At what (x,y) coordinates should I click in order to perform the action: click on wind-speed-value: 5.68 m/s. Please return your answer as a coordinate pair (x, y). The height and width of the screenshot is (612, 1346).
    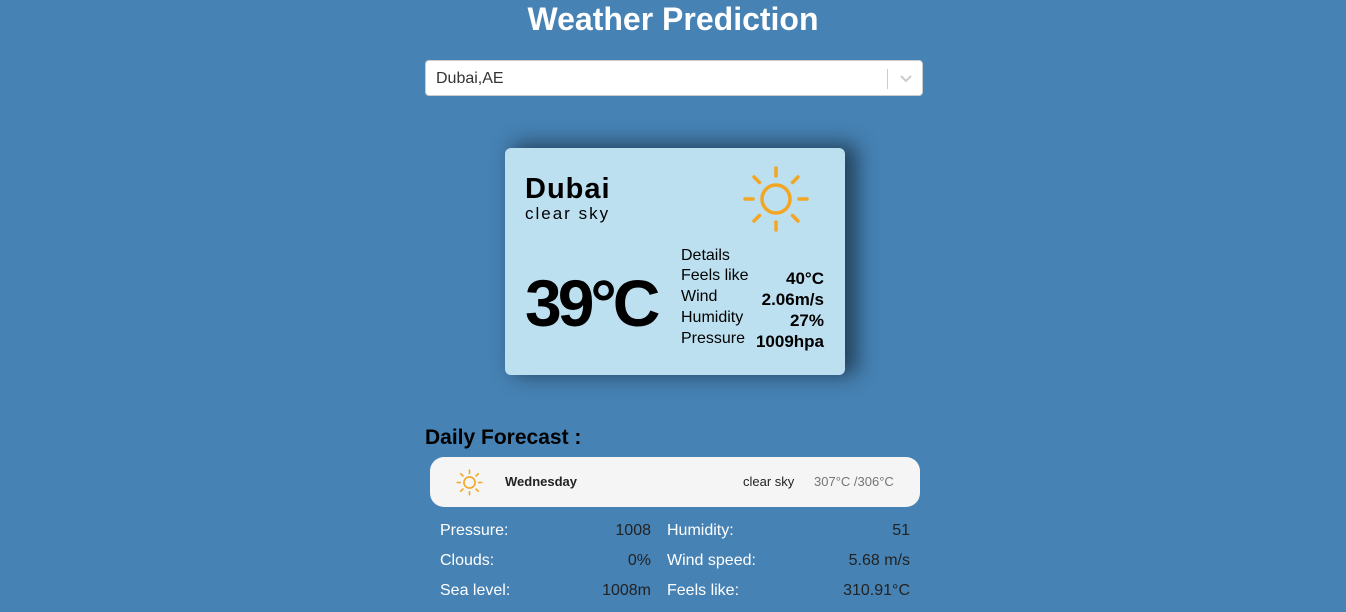
    Looking at the image, I should click on (879, 560).